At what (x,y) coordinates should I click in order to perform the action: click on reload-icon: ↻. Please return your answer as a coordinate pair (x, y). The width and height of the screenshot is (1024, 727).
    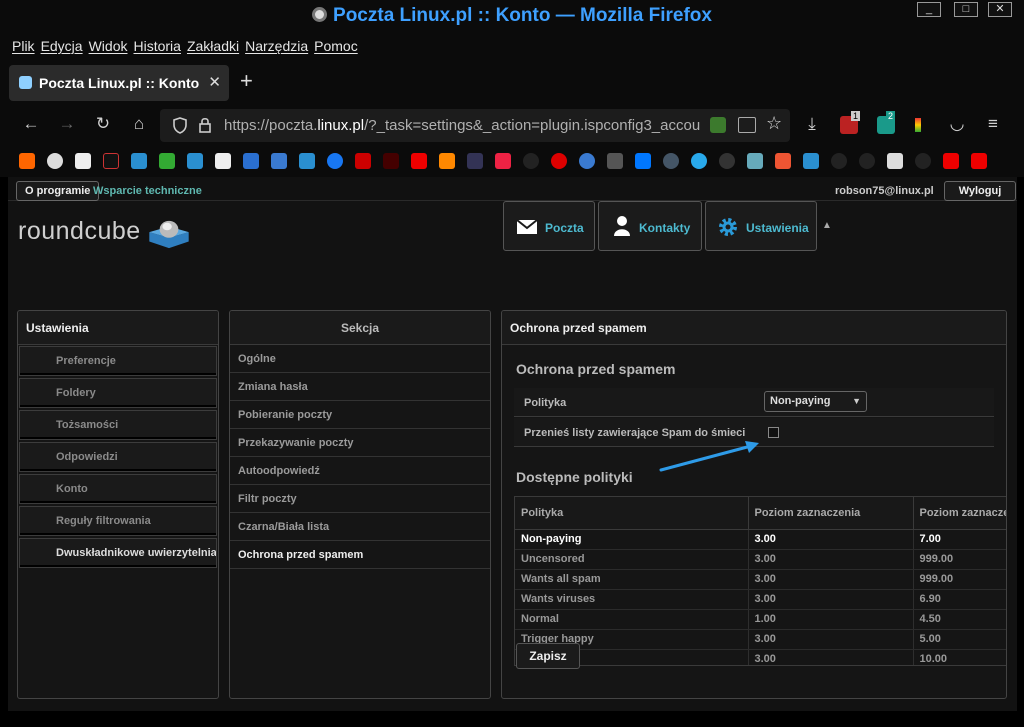
    Looking at the image, I should click on (103, 124).